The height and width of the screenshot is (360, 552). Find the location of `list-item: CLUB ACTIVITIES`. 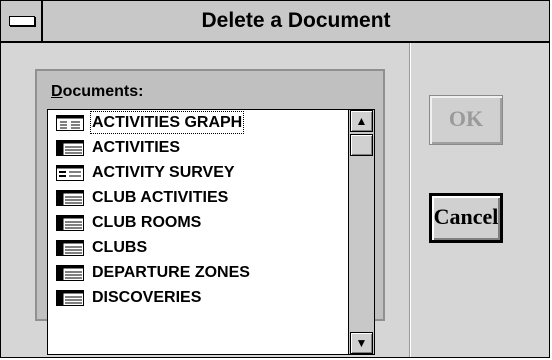

list-item: CLUB ACTIVITIES is located at coordinates (197, 197).